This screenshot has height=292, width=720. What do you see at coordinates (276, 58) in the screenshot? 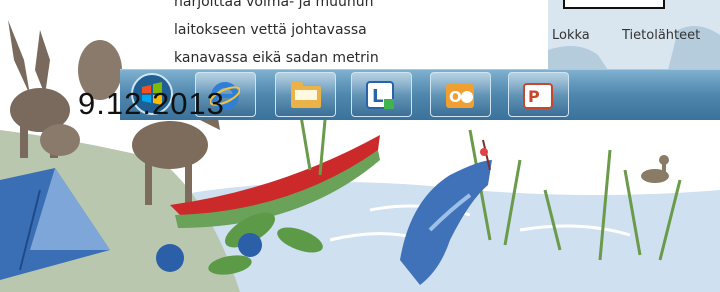
I see `document-line: kanavassa eikä sadan metrin` at bounding box center [276, 58].